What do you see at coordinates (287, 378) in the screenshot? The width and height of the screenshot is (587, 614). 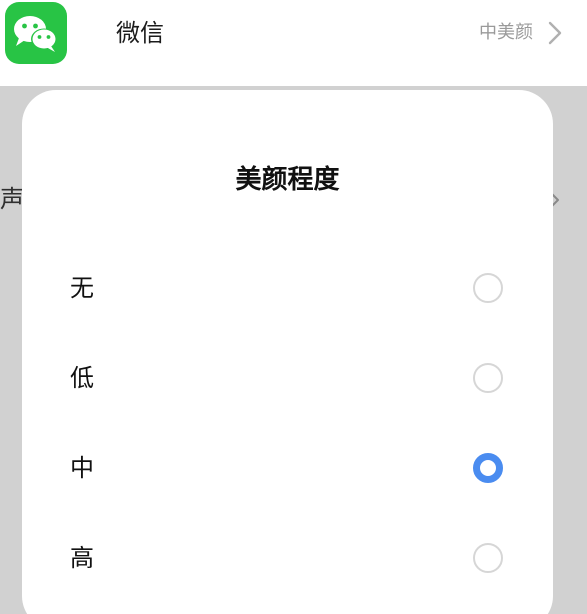 I see `option-low: 低` at bounding box center [287, 378].